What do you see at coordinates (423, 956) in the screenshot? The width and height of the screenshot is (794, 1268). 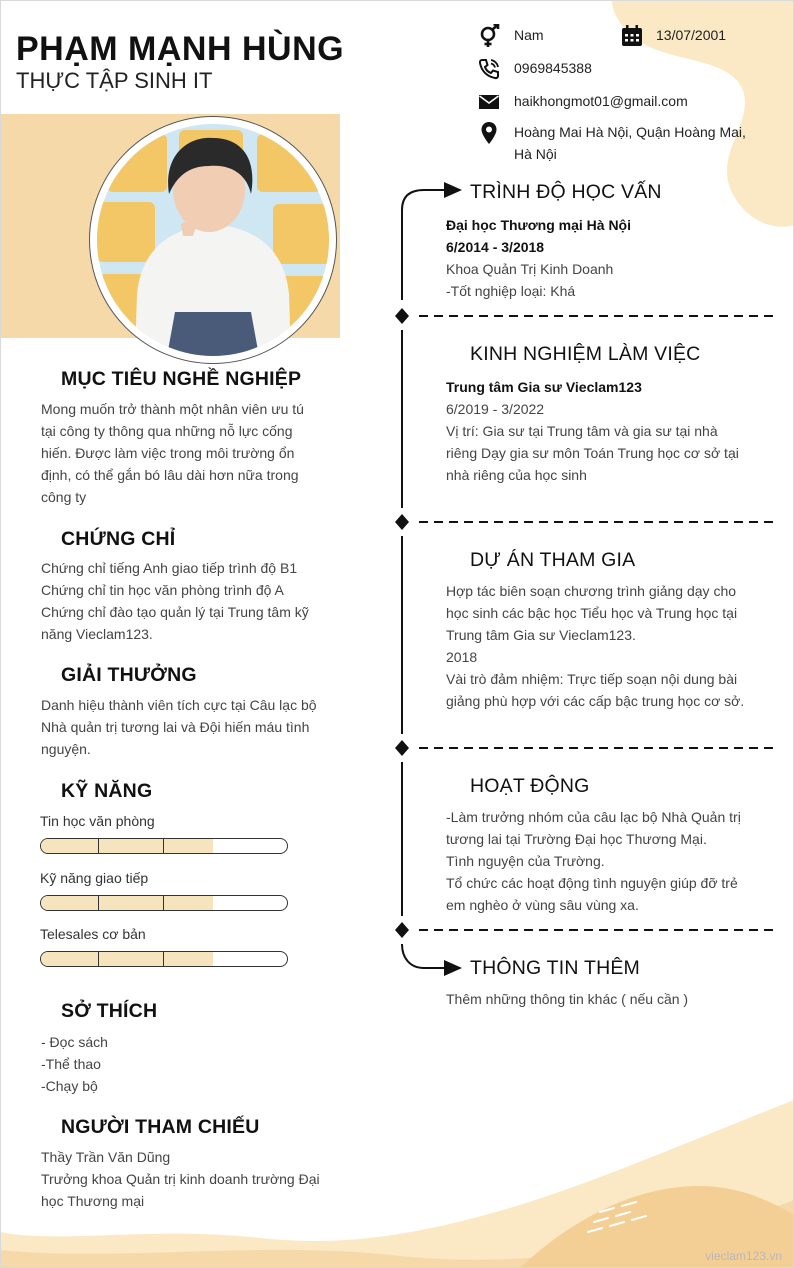 I see `timeline-bottom-curve` at bounding box center [423, 956].